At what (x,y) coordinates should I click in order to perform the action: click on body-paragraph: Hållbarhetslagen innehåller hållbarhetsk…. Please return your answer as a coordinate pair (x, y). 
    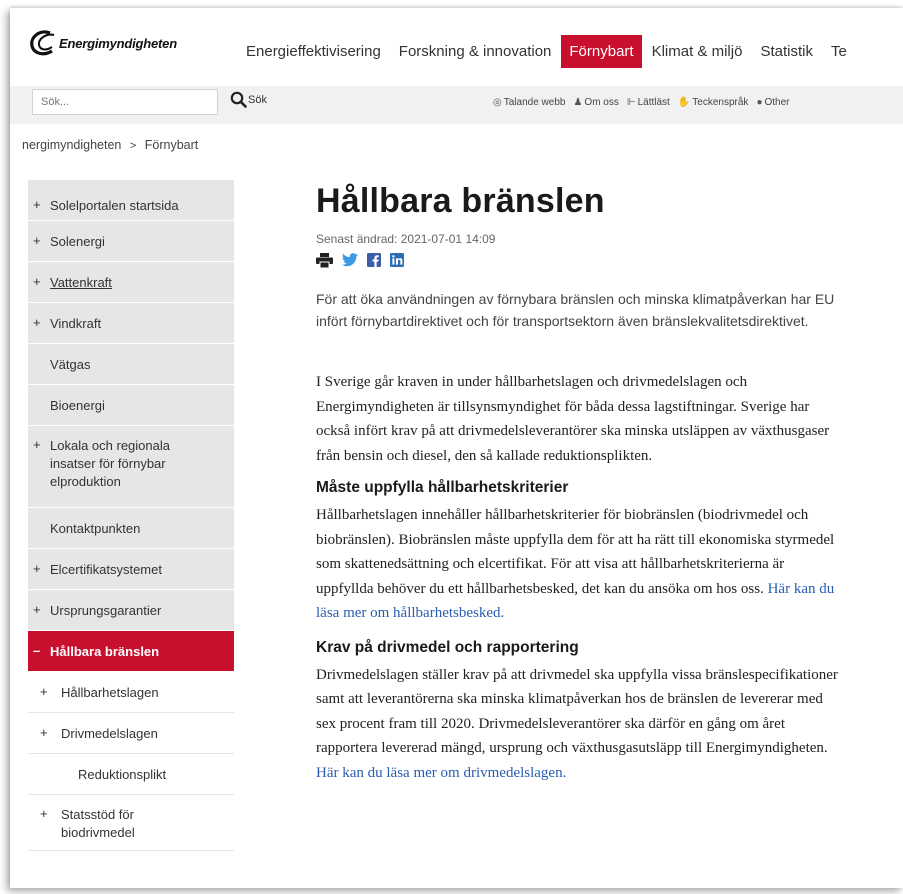
    Looking at the image, I should click on (578, 564).